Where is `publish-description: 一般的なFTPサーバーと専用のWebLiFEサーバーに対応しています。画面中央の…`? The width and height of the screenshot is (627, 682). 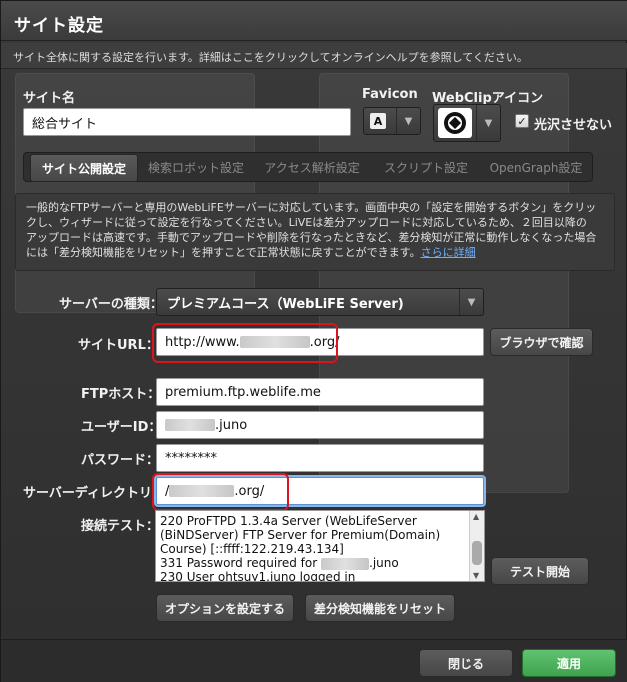
publish-description: 一般的なFTPサーバーと専用のWebLiFEサーバーに対応しています。画面中央の… is located at coordinates (315, 232).